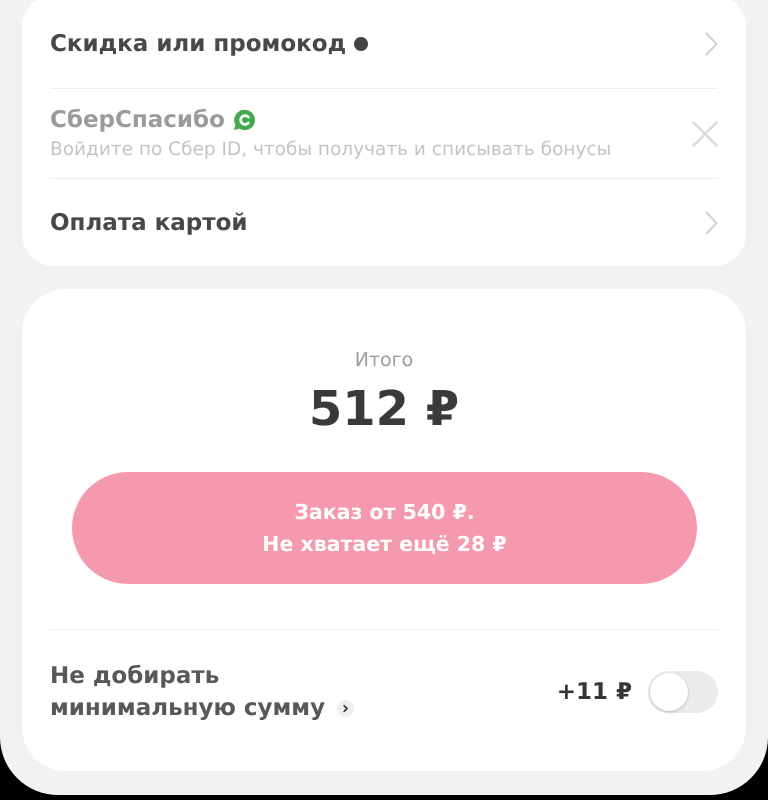 Image resolution: width=768 pixels, height=800 pixels. What do you see at coordinates (331, 150) in the screenshot?
I see `option-subtitle: Войдите по Сбер ID, чтобы получать и списывать бонусы` at bounding box center [331, 150].